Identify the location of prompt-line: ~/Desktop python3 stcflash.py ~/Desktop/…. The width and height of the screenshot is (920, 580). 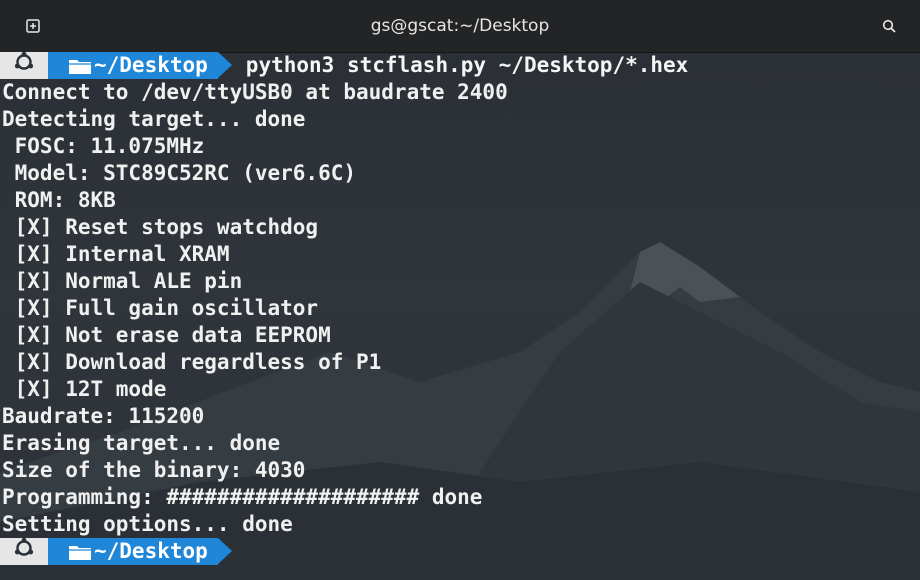
(460, 65).